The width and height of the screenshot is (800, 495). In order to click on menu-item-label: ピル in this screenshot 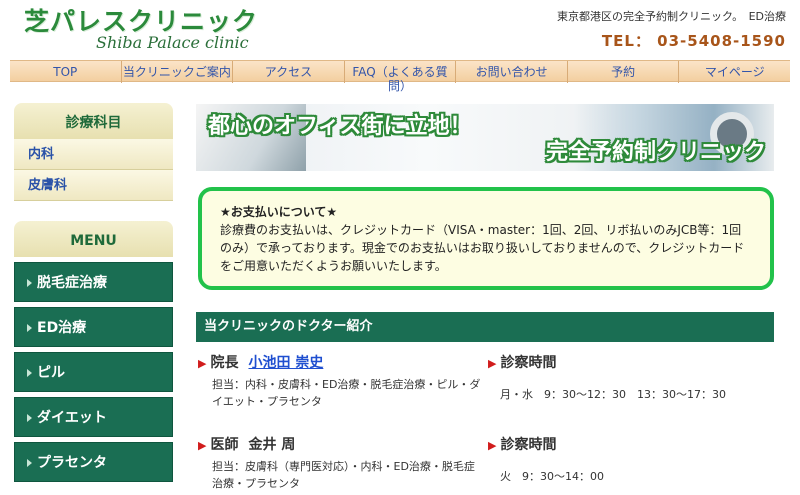, I will do `click(51, 373)`.